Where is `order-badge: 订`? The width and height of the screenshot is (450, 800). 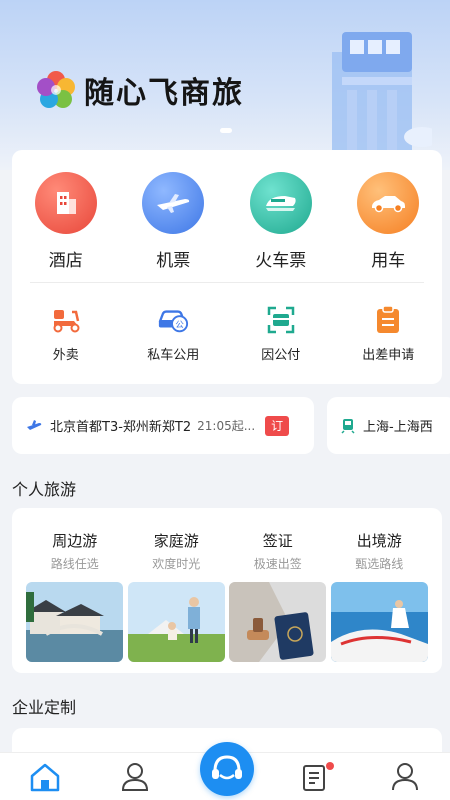 order-badge: 订 is located at coordinates (277, 425).